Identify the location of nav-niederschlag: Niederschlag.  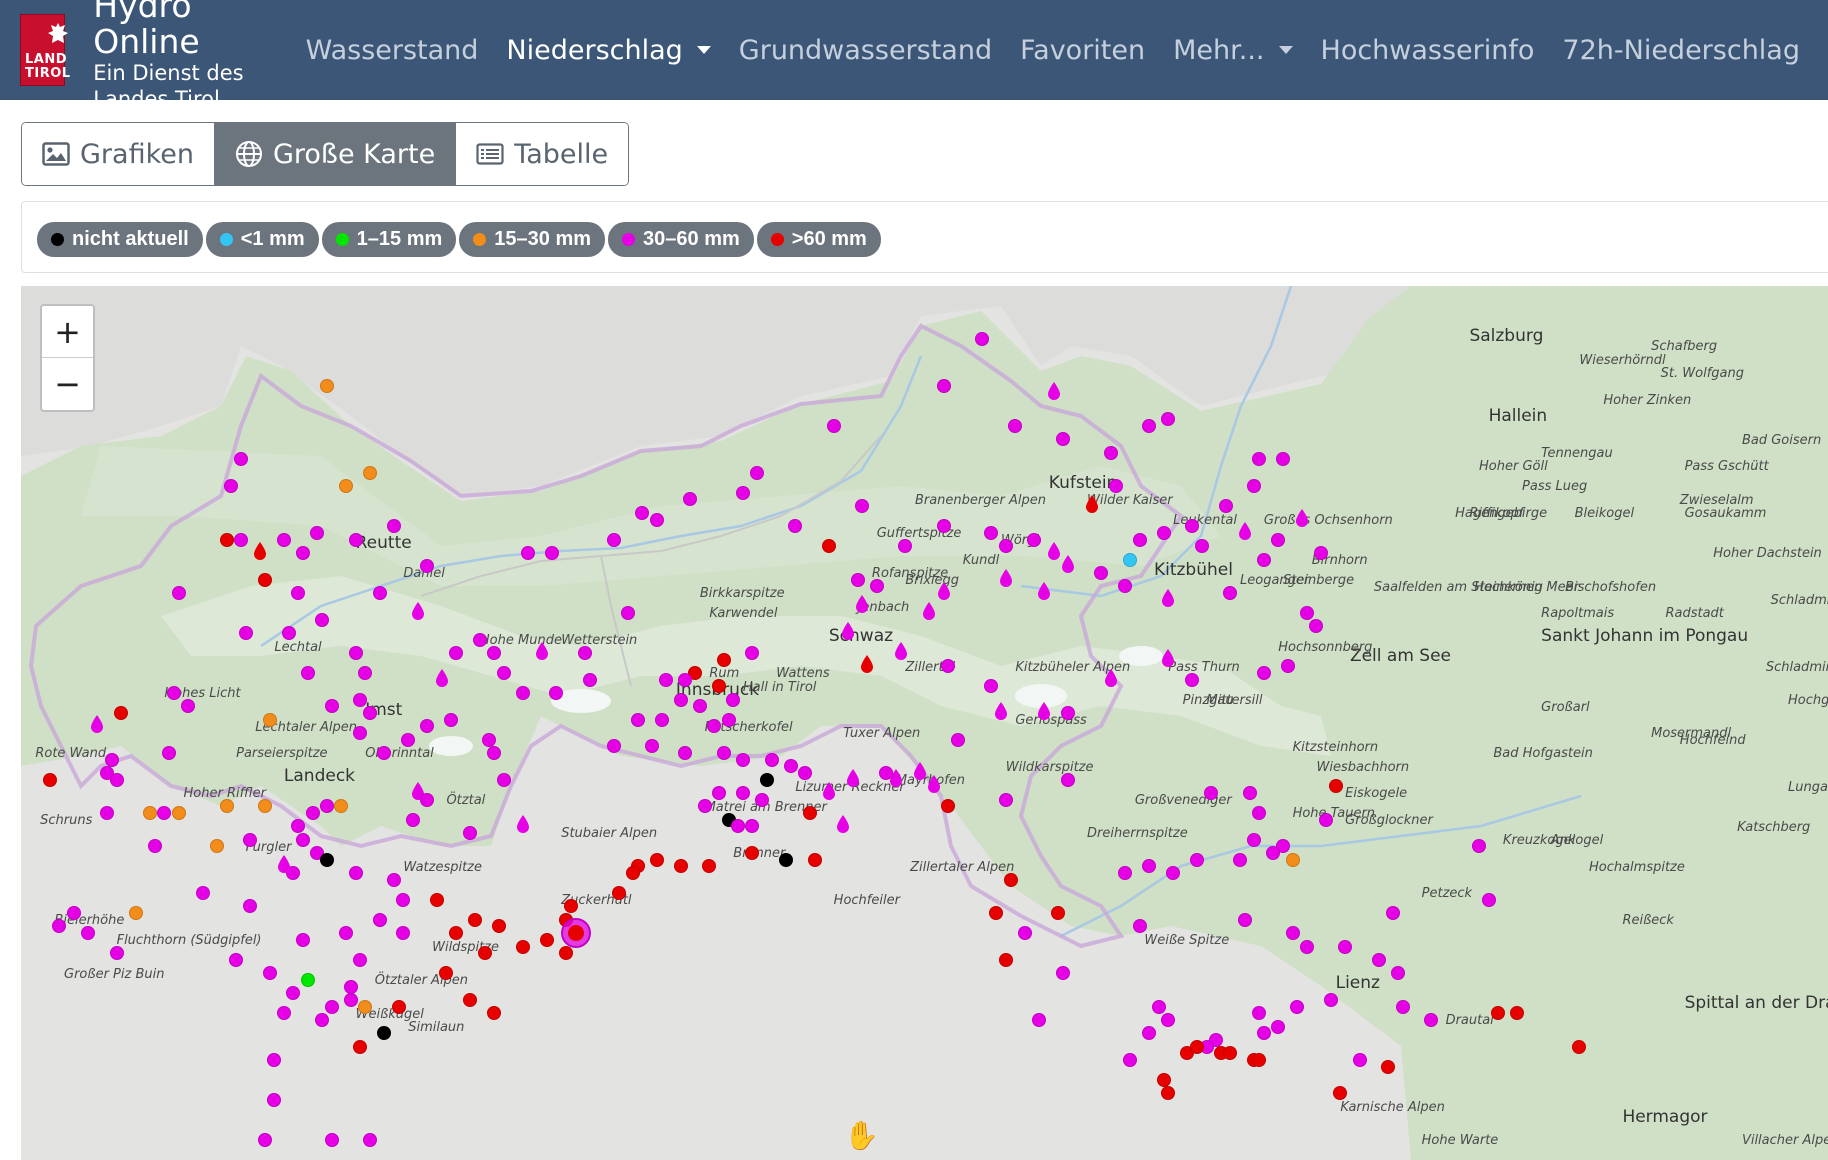
(608, 50).